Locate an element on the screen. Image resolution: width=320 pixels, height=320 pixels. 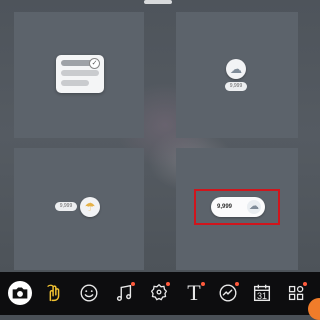
text-tool-button: T is located at coordinates (194, 293).